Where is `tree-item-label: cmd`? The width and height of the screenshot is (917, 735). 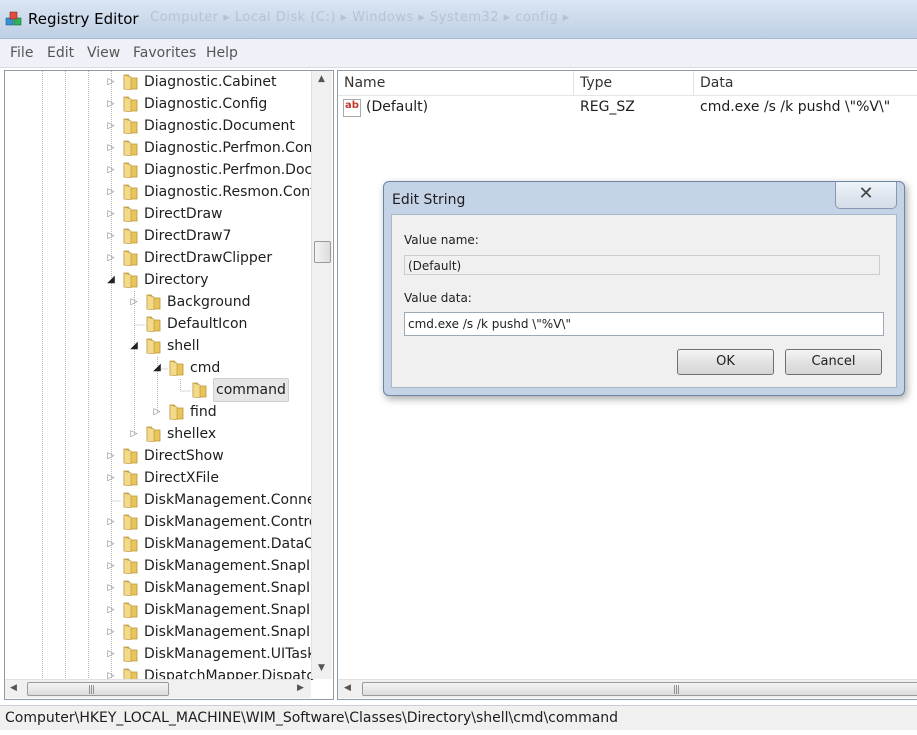 tree-item-label: cmd is located at coordinates (205, 368).